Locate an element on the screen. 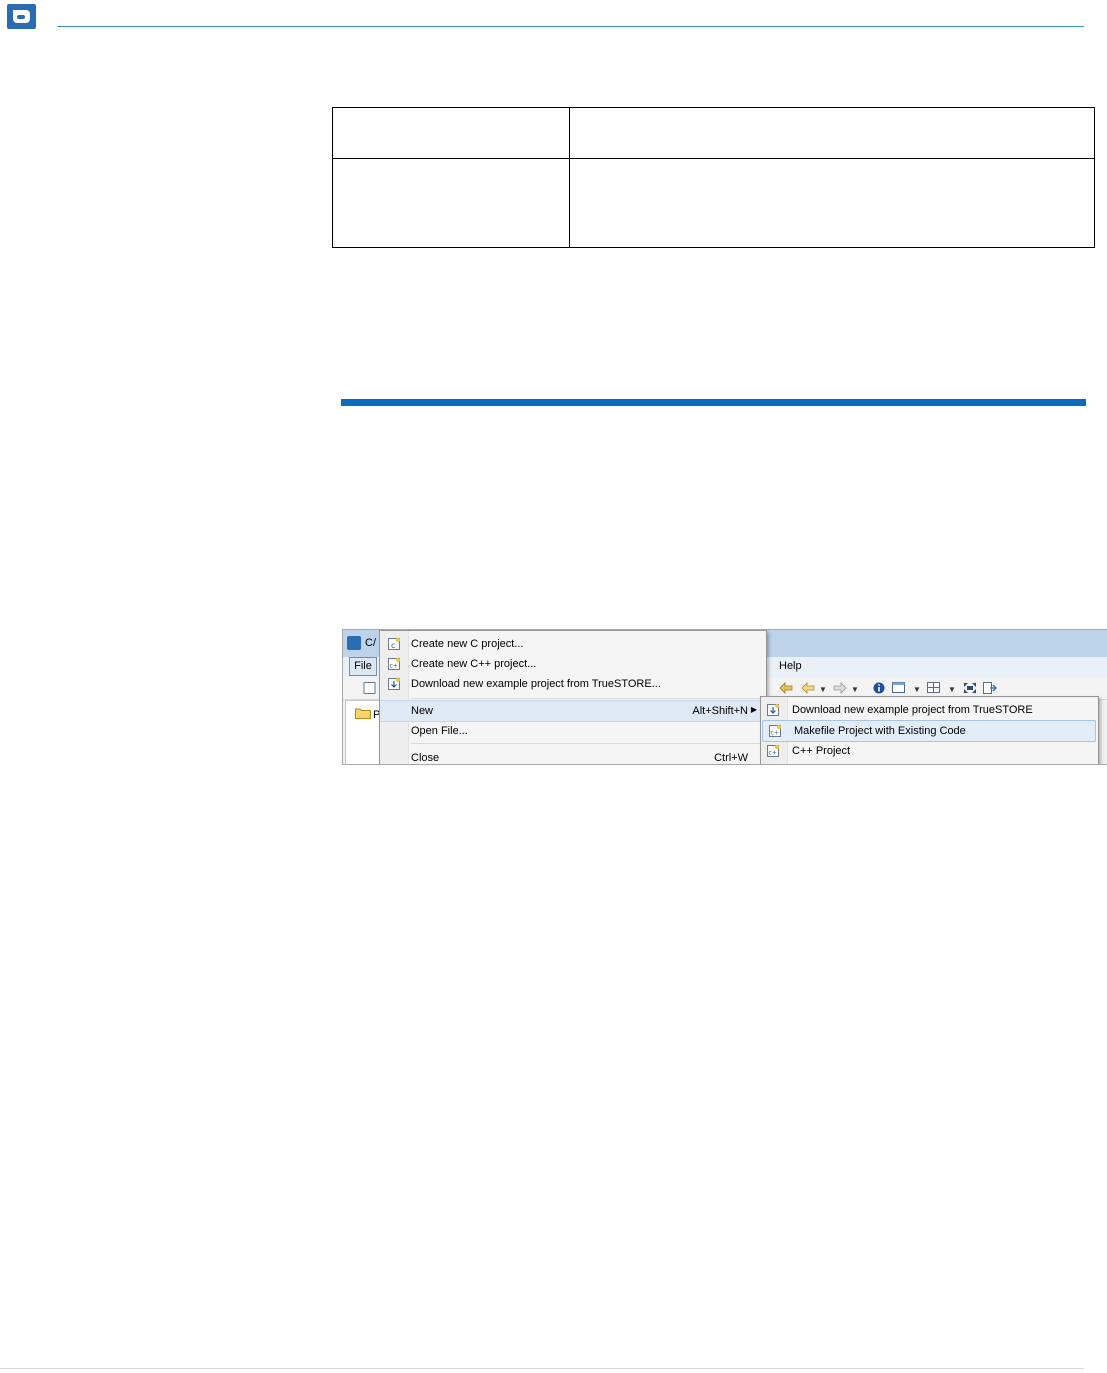 The image size is (1107, 1373). window-icon is located at coordinates (899, 688).